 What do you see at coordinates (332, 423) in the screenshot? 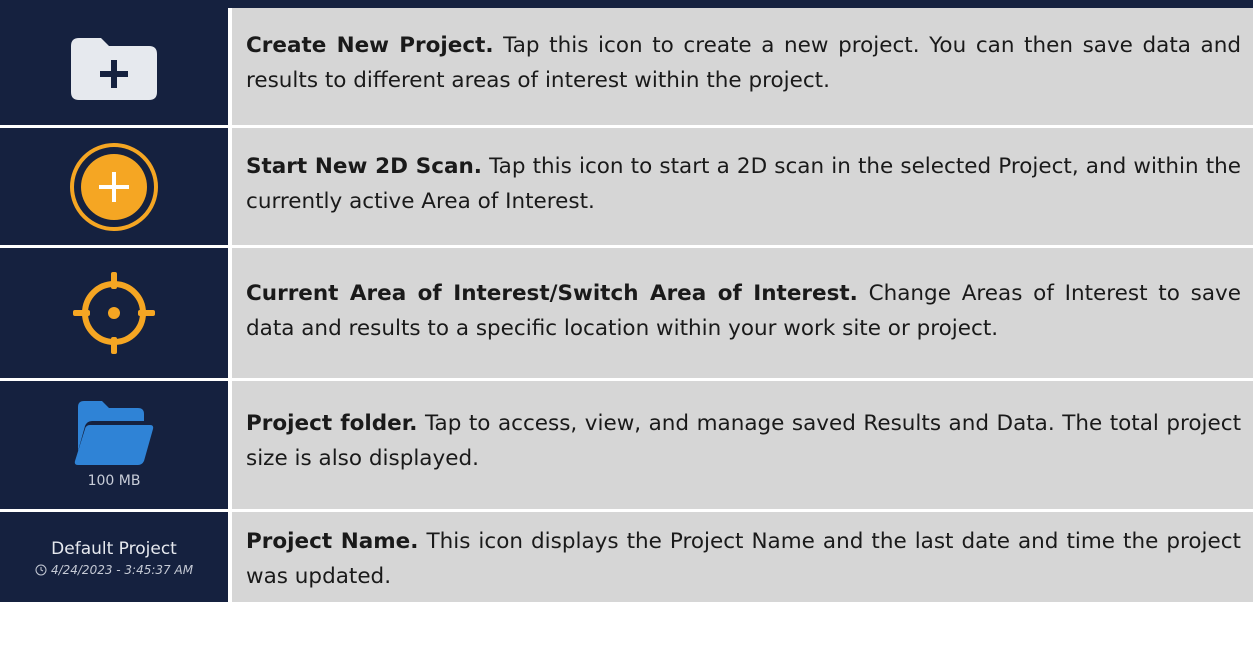
I see `row-title: Project folder.` at bounding box center [332, 423].